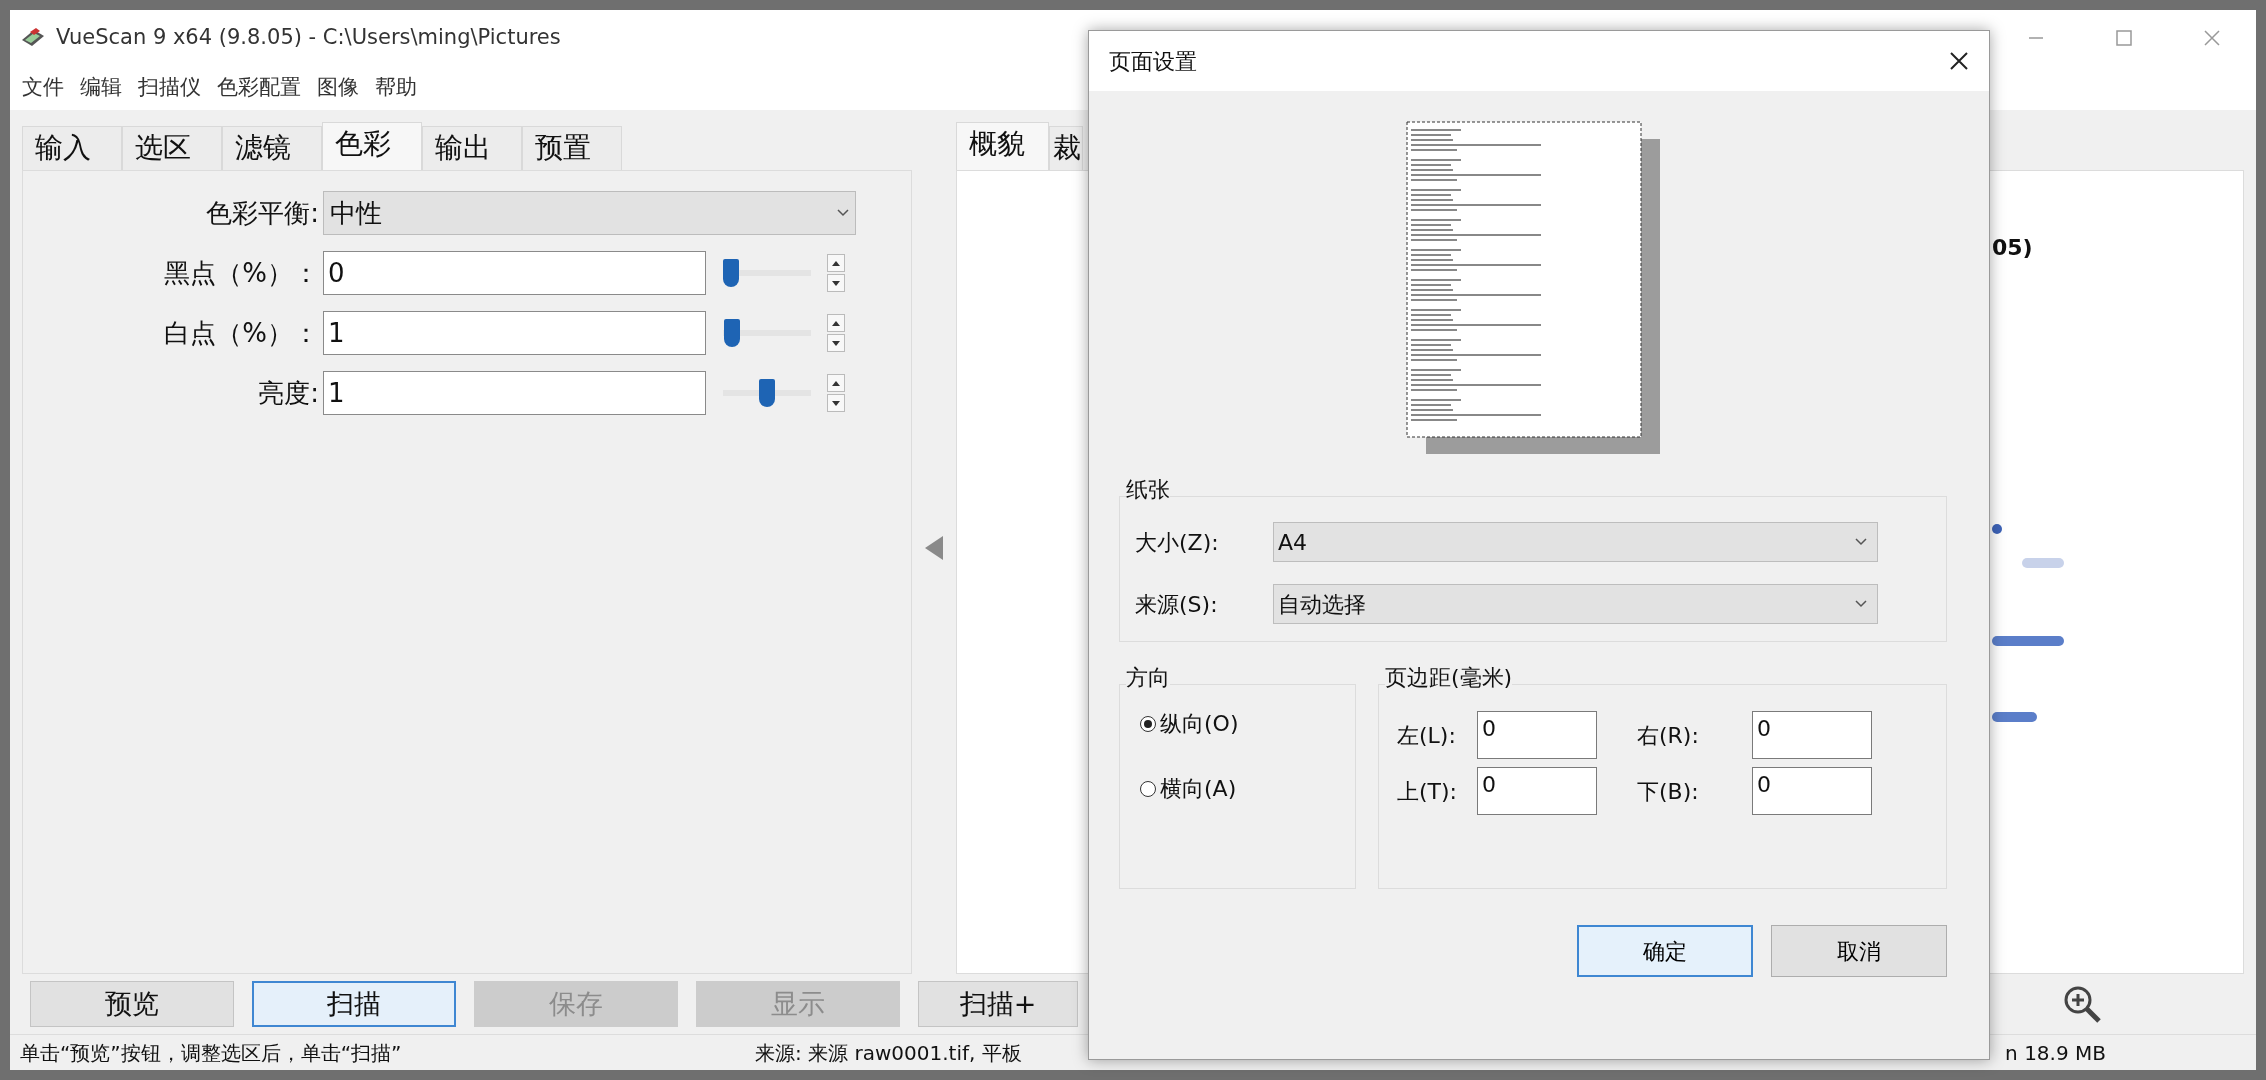  Describe the element at coordinates (262, 213) in the screenshot. I see `field-label: 色彩平衡:` at that location.